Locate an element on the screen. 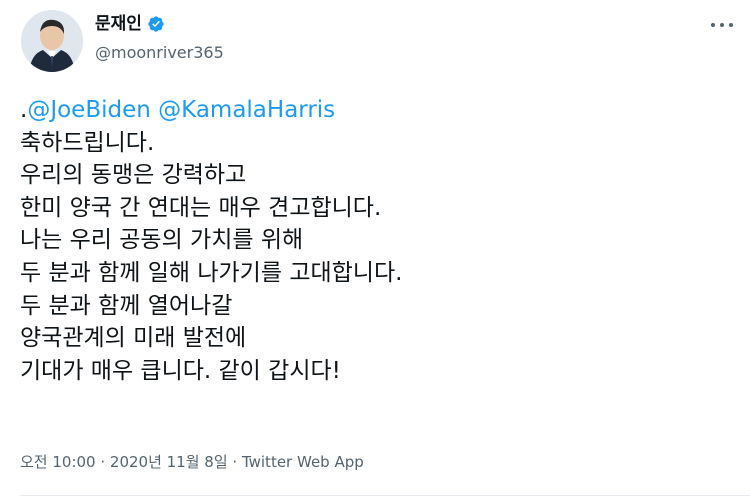 Image resolution: width=750 pixels, height=496 pixels. author-name-row: 문재인 is located at coordinates (130, 24).